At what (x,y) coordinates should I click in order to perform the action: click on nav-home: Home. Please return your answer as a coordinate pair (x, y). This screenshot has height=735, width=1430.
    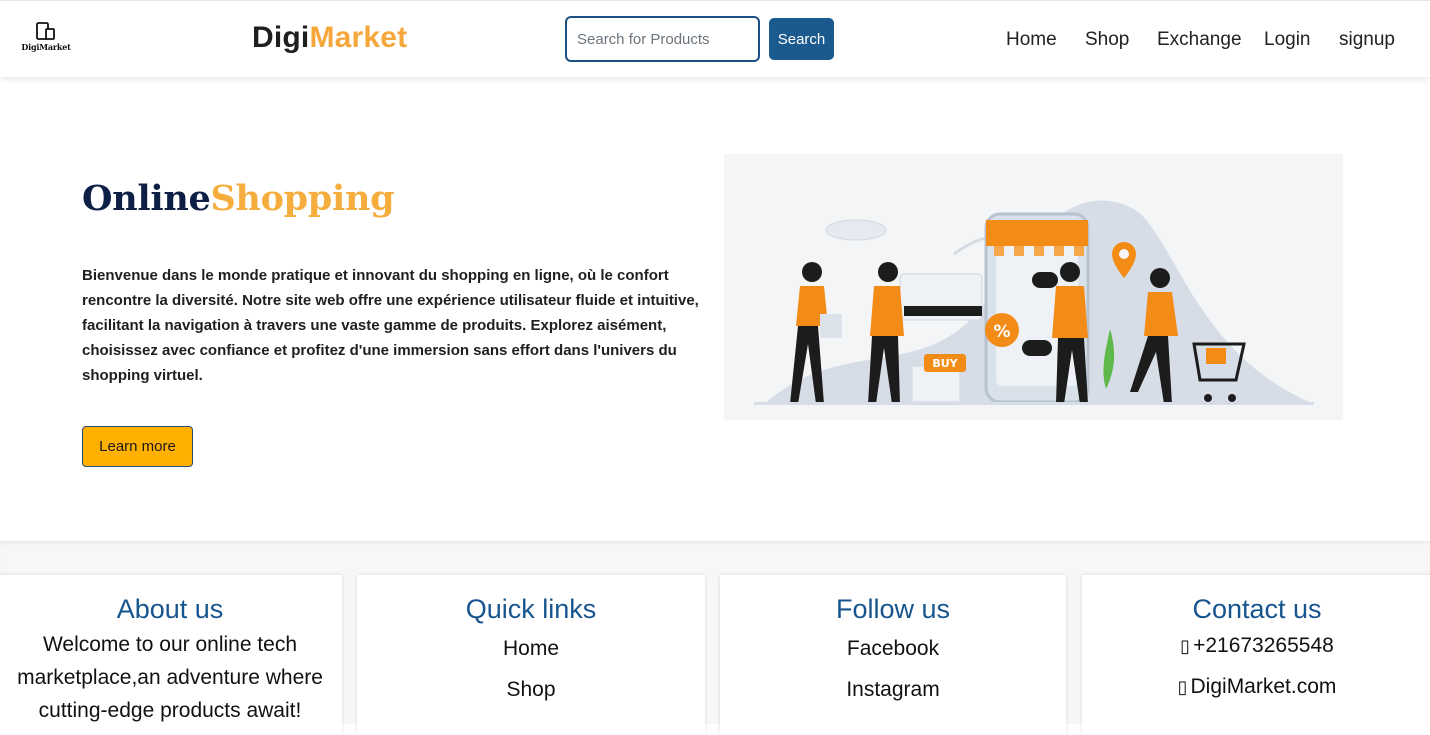
    Looking at the image, I should click on (1031, 40).